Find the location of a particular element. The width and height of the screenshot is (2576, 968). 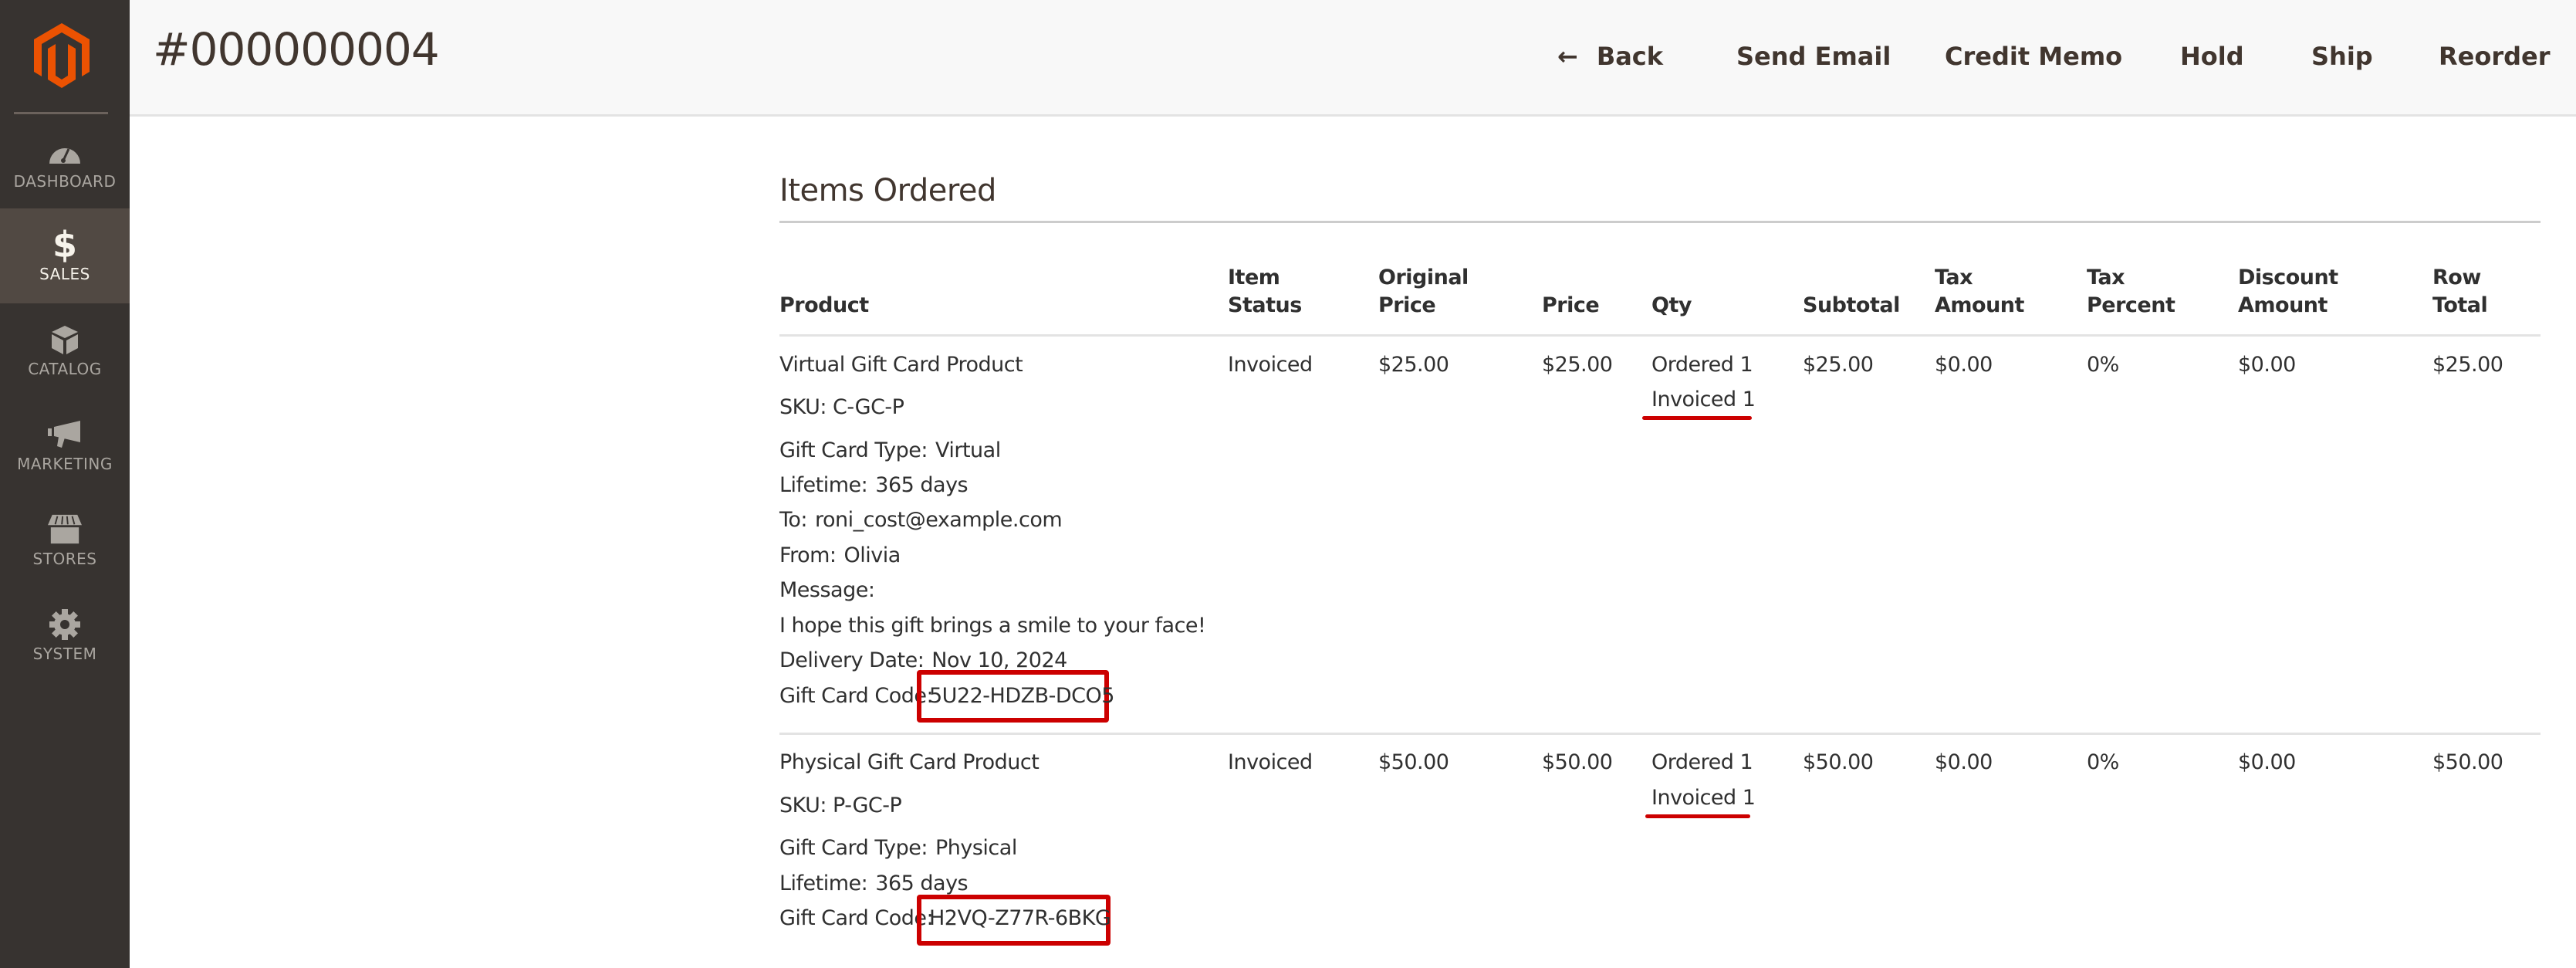

table-header-divider is located at coordinates (1660, 335).